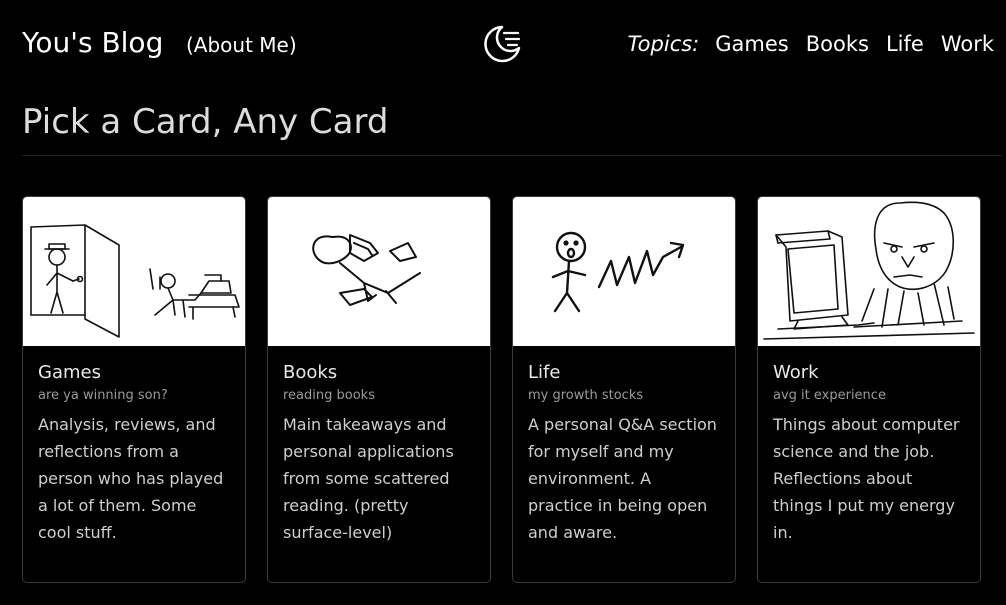 The width and height of the screenshot is (1006, 605). Describe the element at coordinates (329, 395) in the screenshot. I see `card-subtitle: reading books` at that location.